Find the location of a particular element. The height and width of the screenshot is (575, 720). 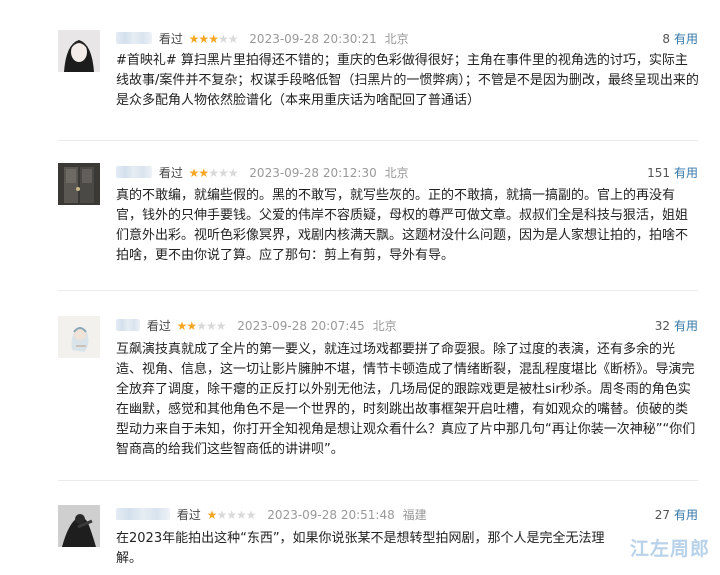

useful-votes: 8 有用 is located at coordinates (680, 39).